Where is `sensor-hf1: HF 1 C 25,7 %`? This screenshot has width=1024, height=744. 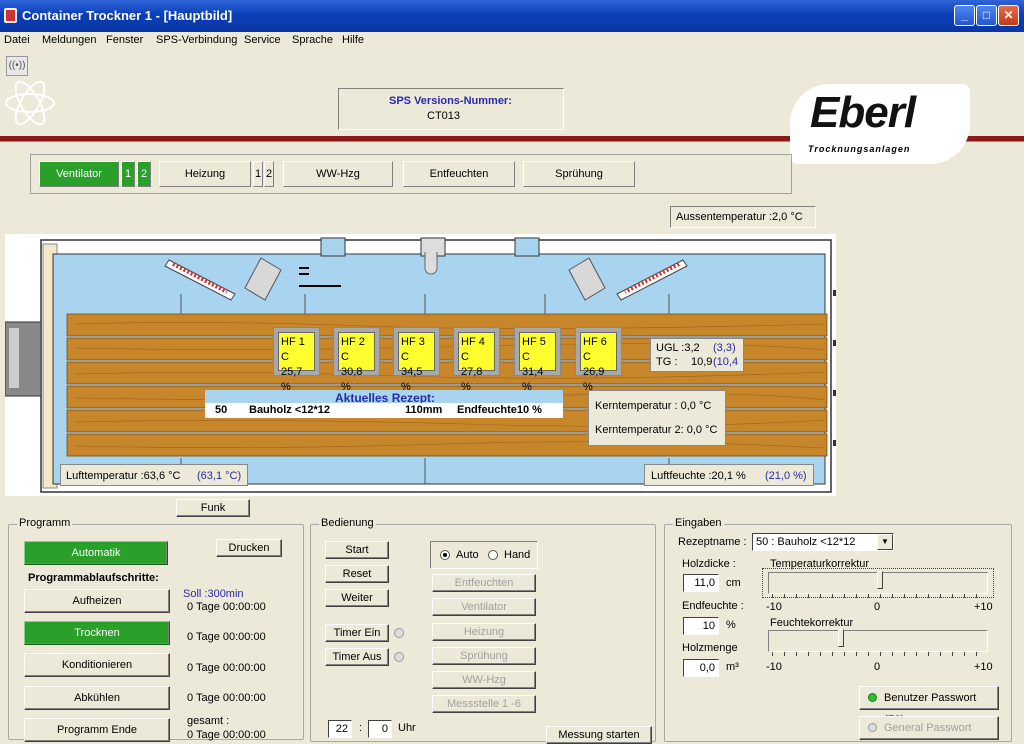
sensor-hf1: HF 1 C 25,7 % is located at coordinates (296, 360).